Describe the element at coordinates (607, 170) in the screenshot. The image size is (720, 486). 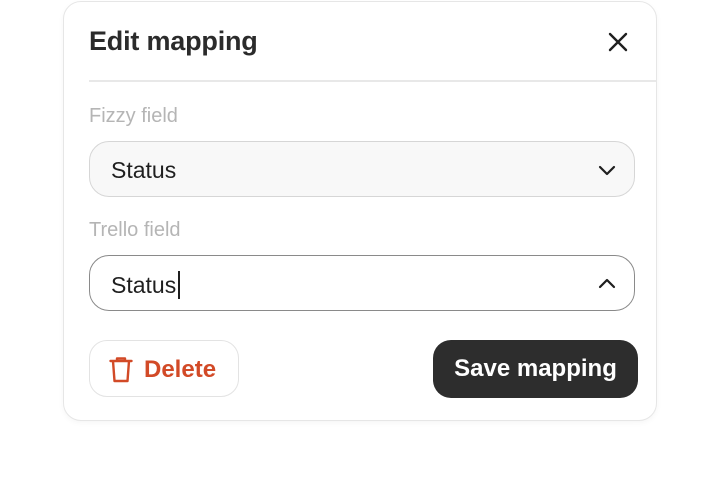
I see `chevron-down-icon` at that location.